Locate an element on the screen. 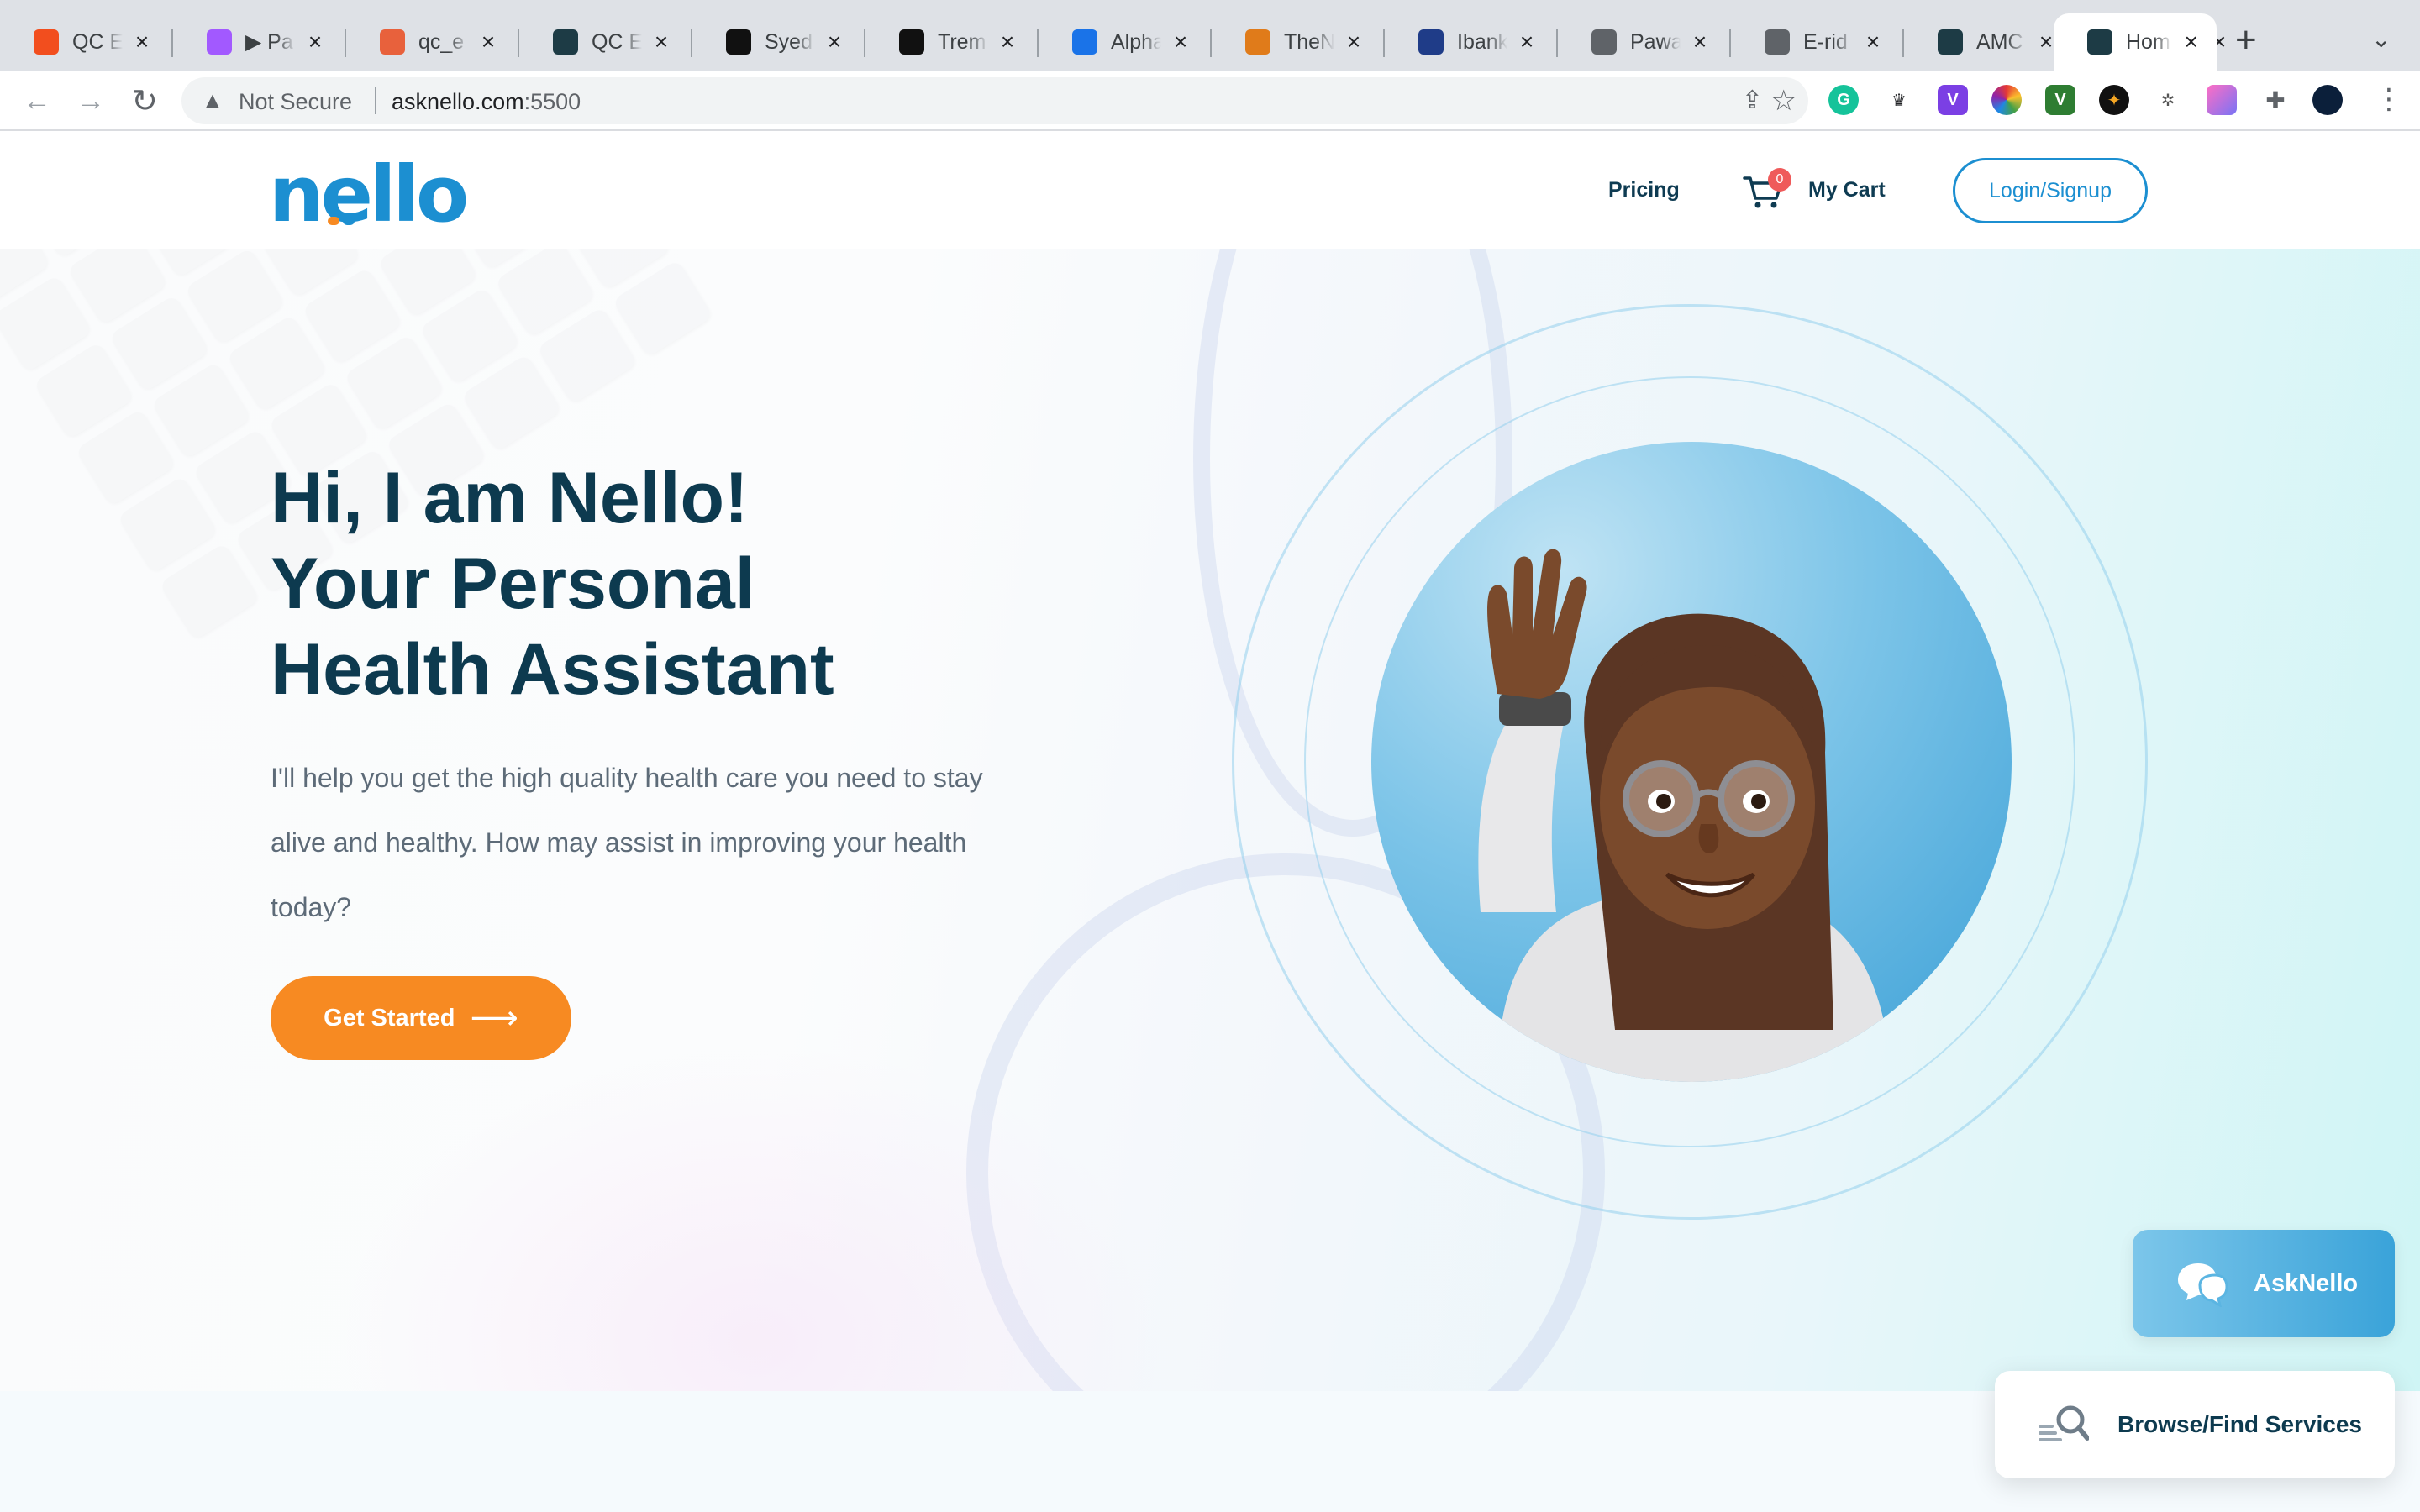 The width and height of the screenshot is (2420, 1512). cart-count-badge: 0 is located at coordinates (1780, 180).